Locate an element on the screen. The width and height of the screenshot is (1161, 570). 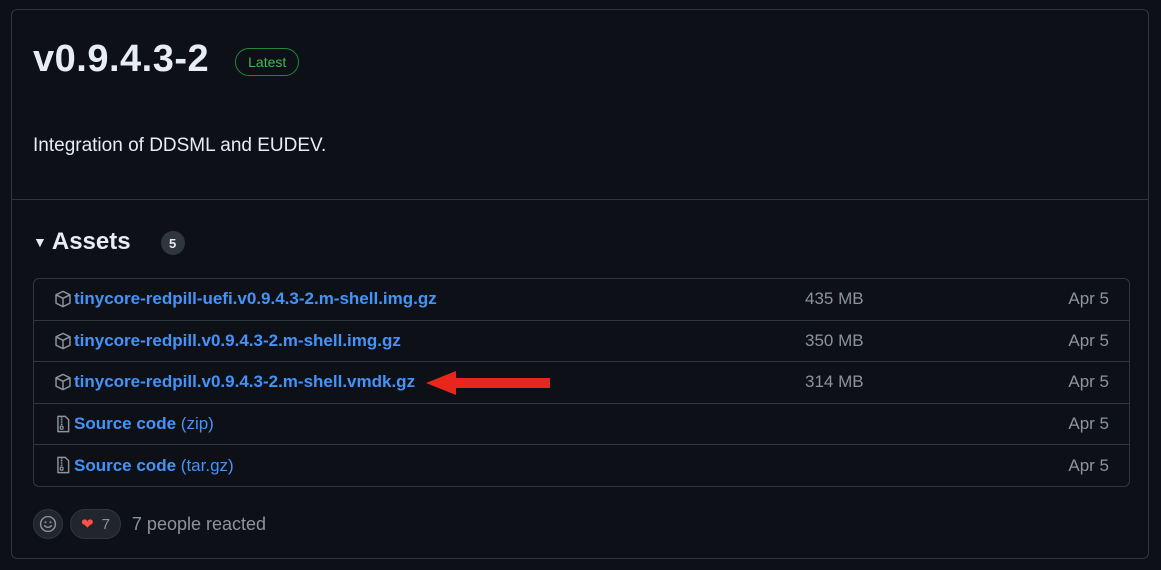
divider is located at coordinates (580, 199).